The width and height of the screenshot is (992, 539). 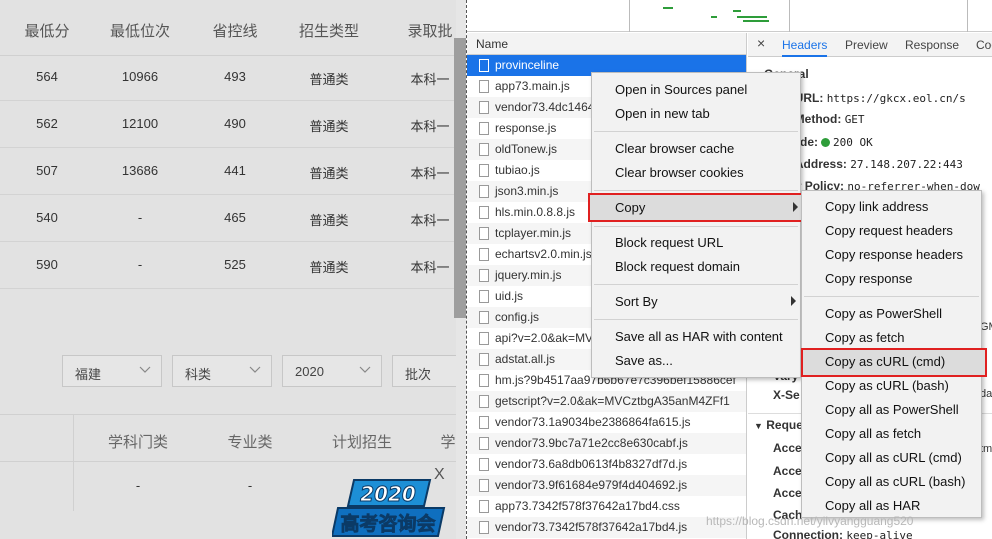 What do you see at coordinates (891, 386) in the screenshot?
I see `menu-item-copy-as-curl-bash: Copy as cURL (bash)` at bounding box center [891, 386].